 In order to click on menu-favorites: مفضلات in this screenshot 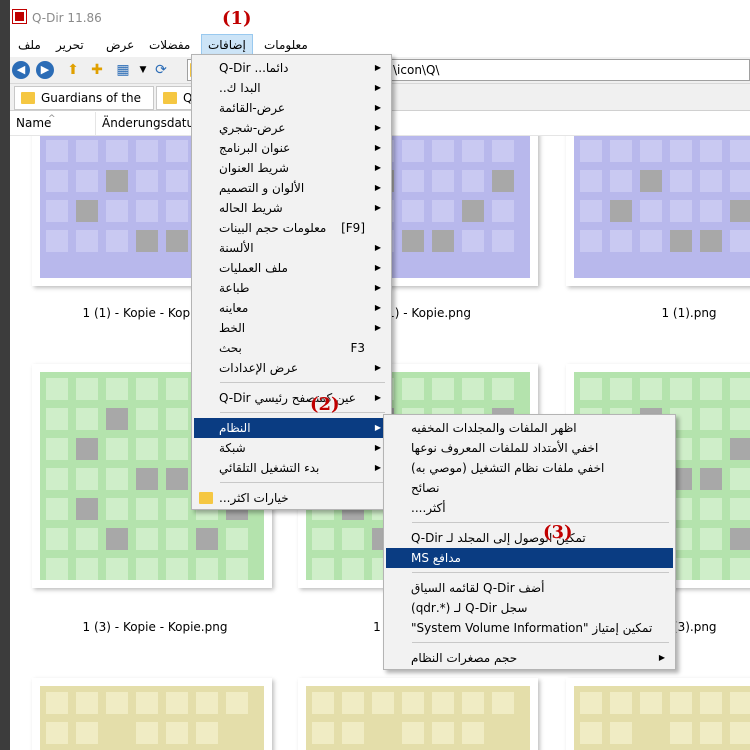, I will do `click(169, 45)`.